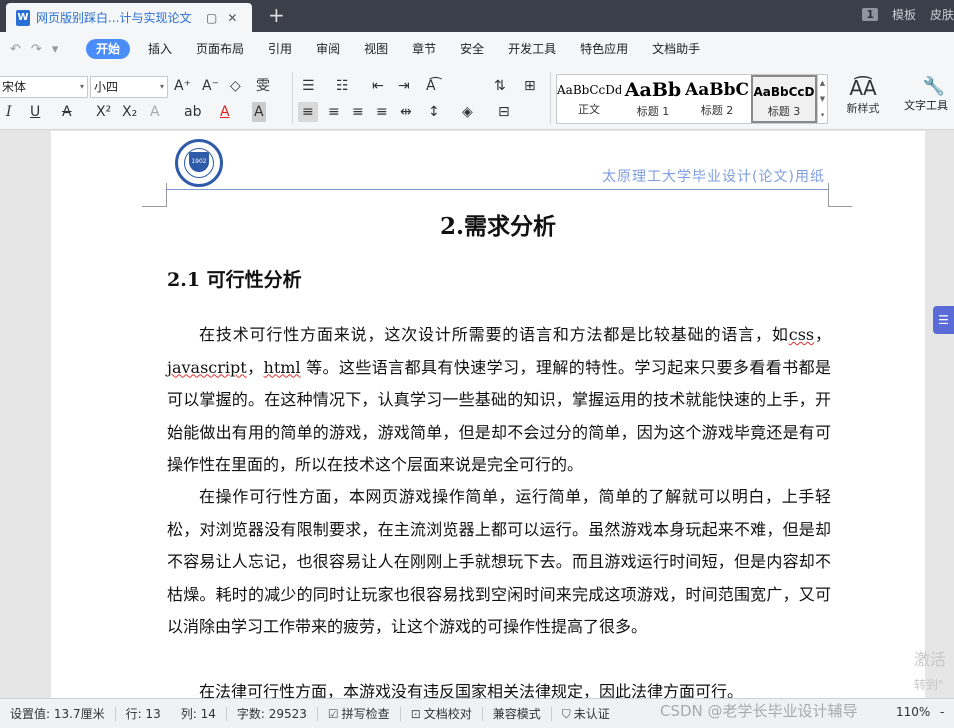 Image resolution: width=954 pixels, height=728 pixels. Describe the element at coordinates (192, 112) in the screenshot. I see `highlight-icon: ab` at that location.